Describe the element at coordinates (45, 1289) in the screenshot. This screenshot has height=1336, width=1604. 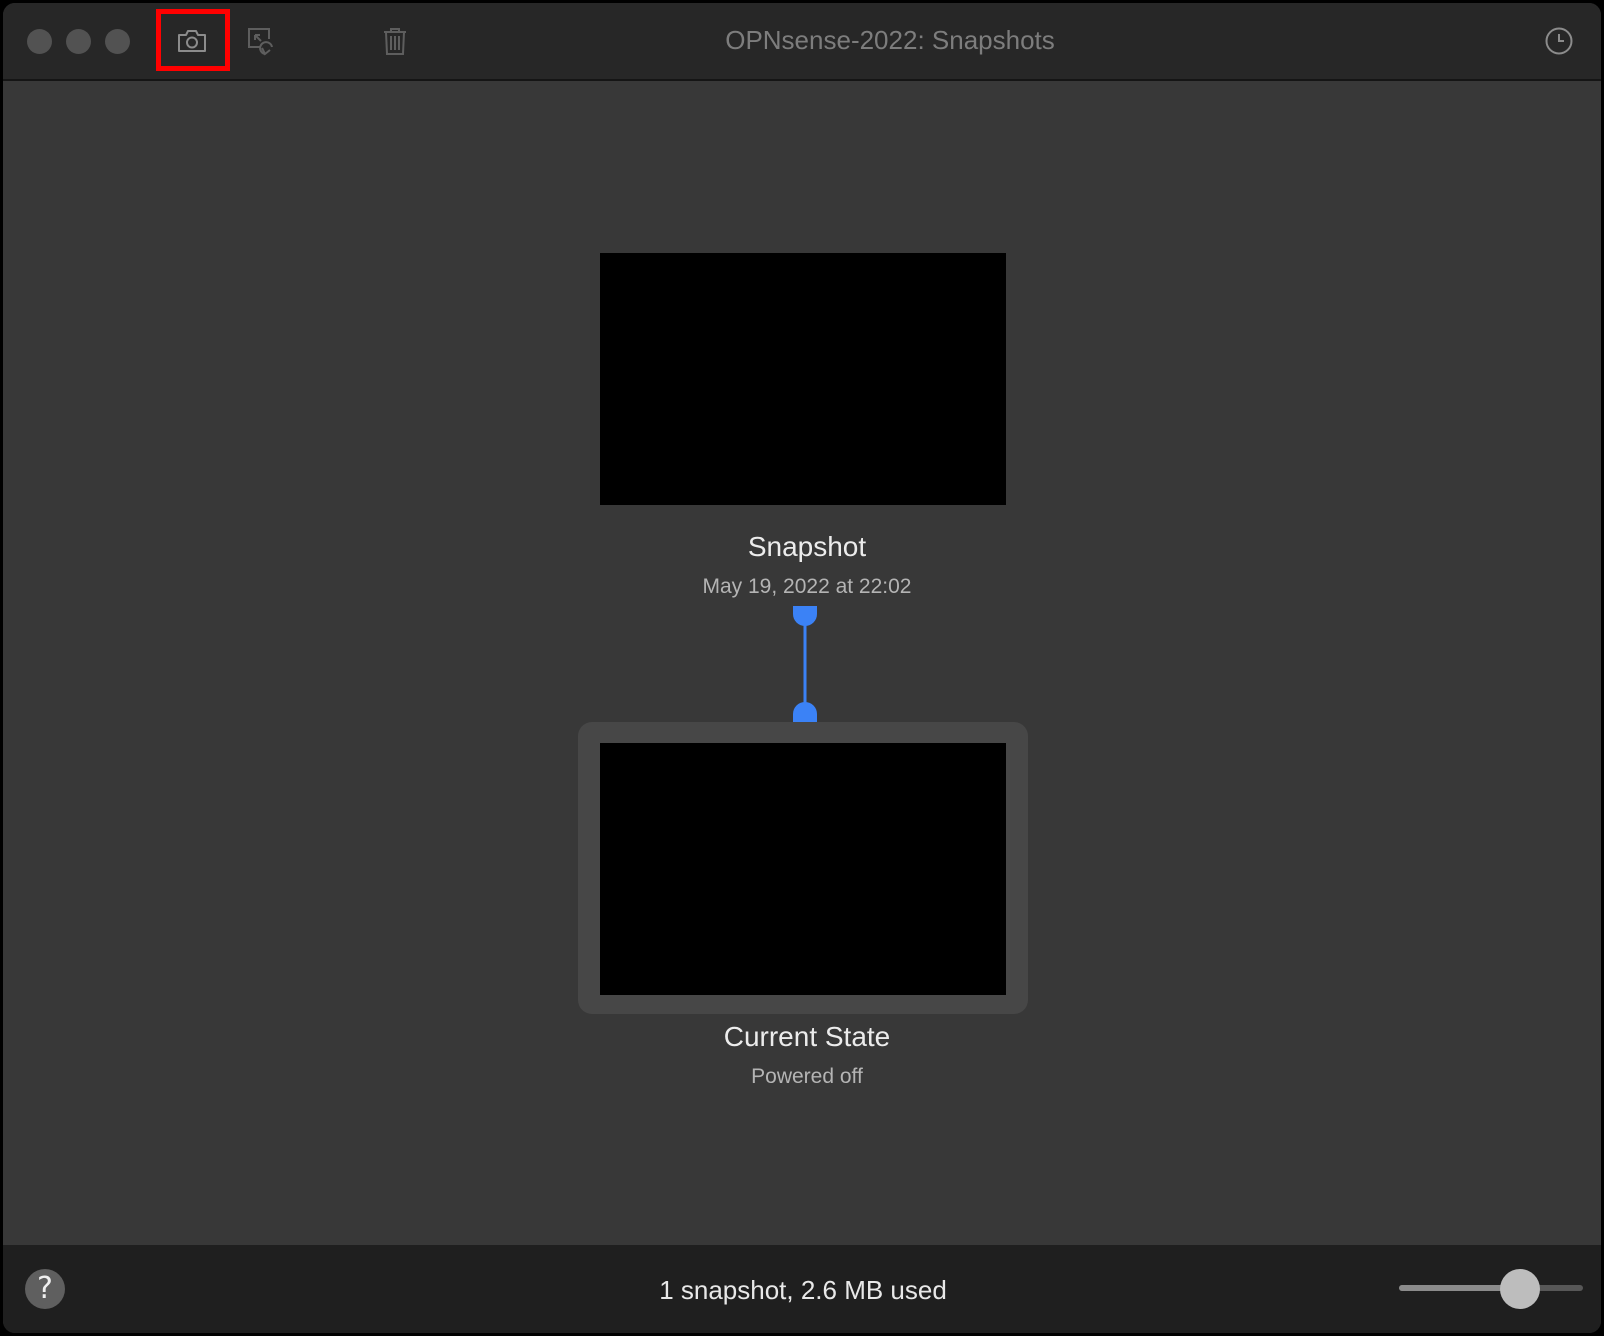
I see `help-button: ?` at that location.